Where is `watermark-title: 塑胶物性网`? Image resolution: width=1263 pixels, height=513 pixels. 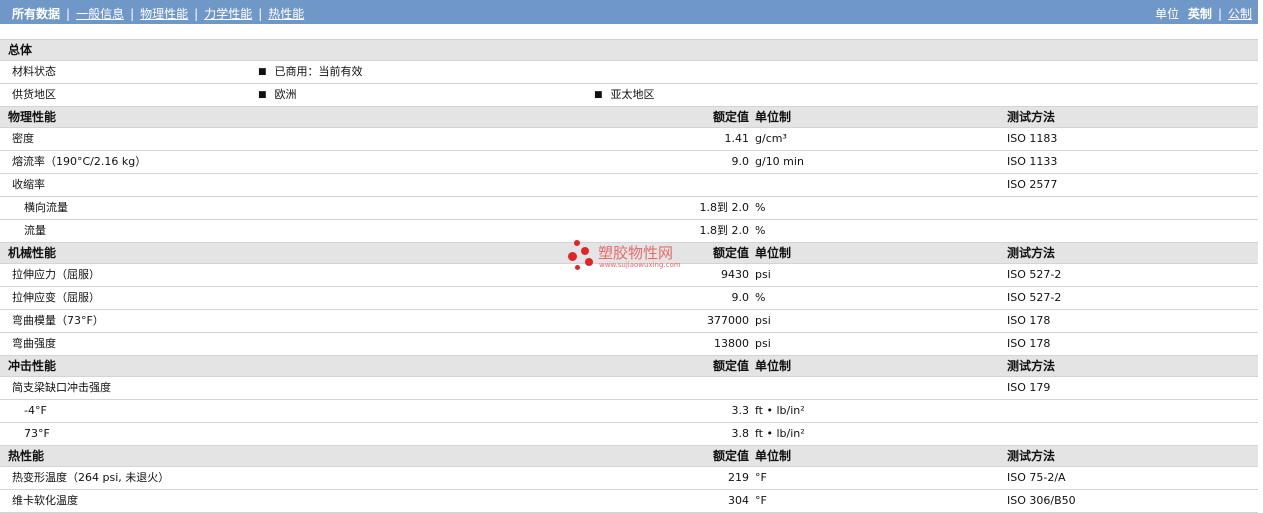
watermark-title: 塑胶物性网 is located at coordinates (636, 253).